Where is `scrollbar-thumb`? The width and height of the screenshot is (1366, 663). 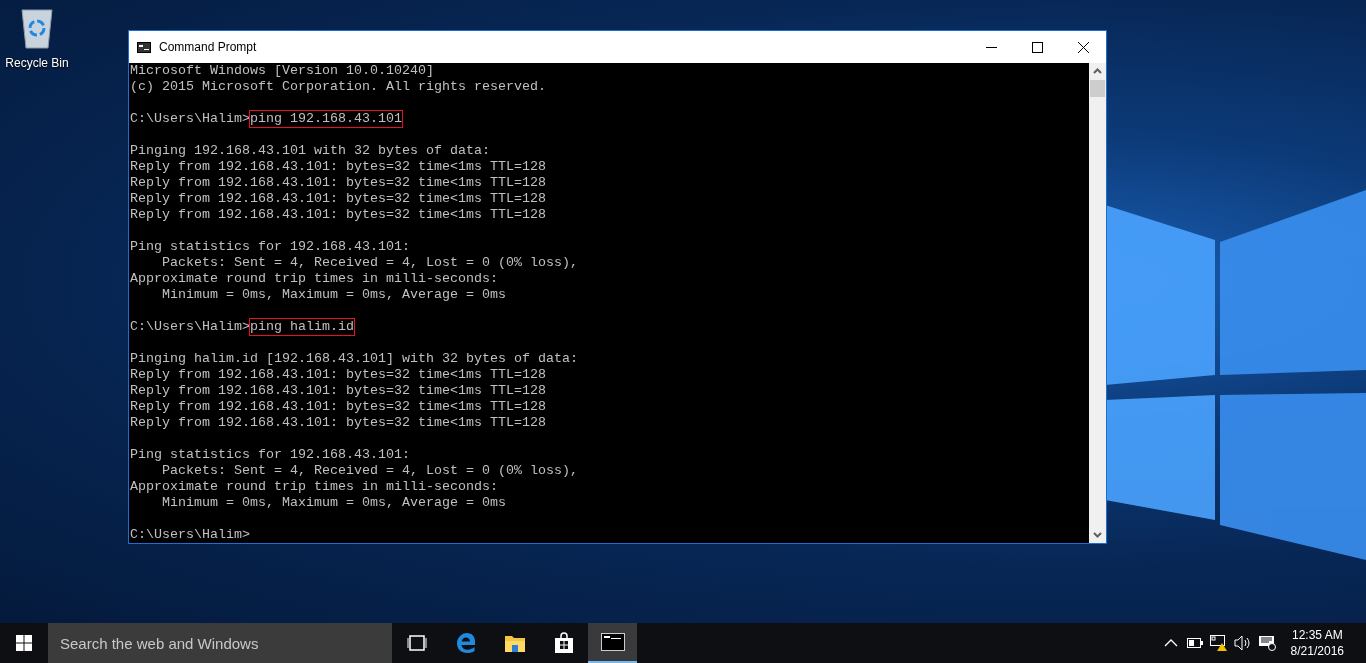 scrollbar-thumb is located at coordinates (1097, 88).